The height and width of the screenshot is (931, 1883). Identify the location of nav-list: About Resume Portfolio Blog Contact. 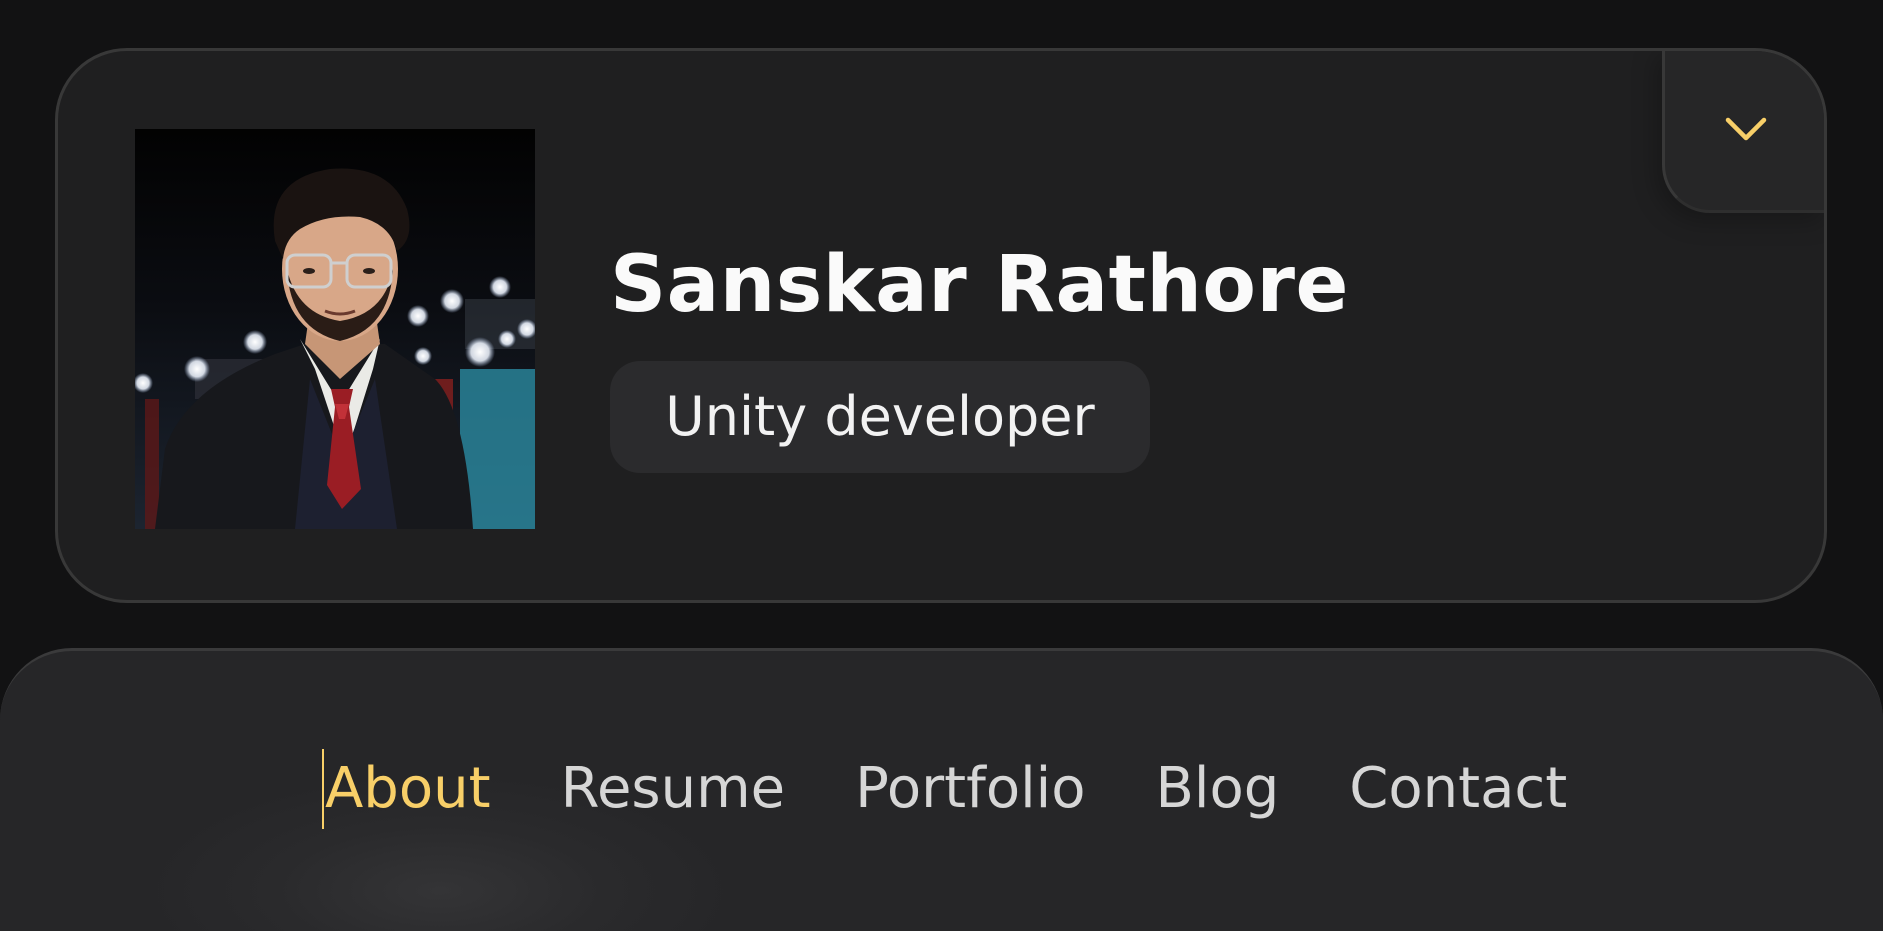
(944, 789).